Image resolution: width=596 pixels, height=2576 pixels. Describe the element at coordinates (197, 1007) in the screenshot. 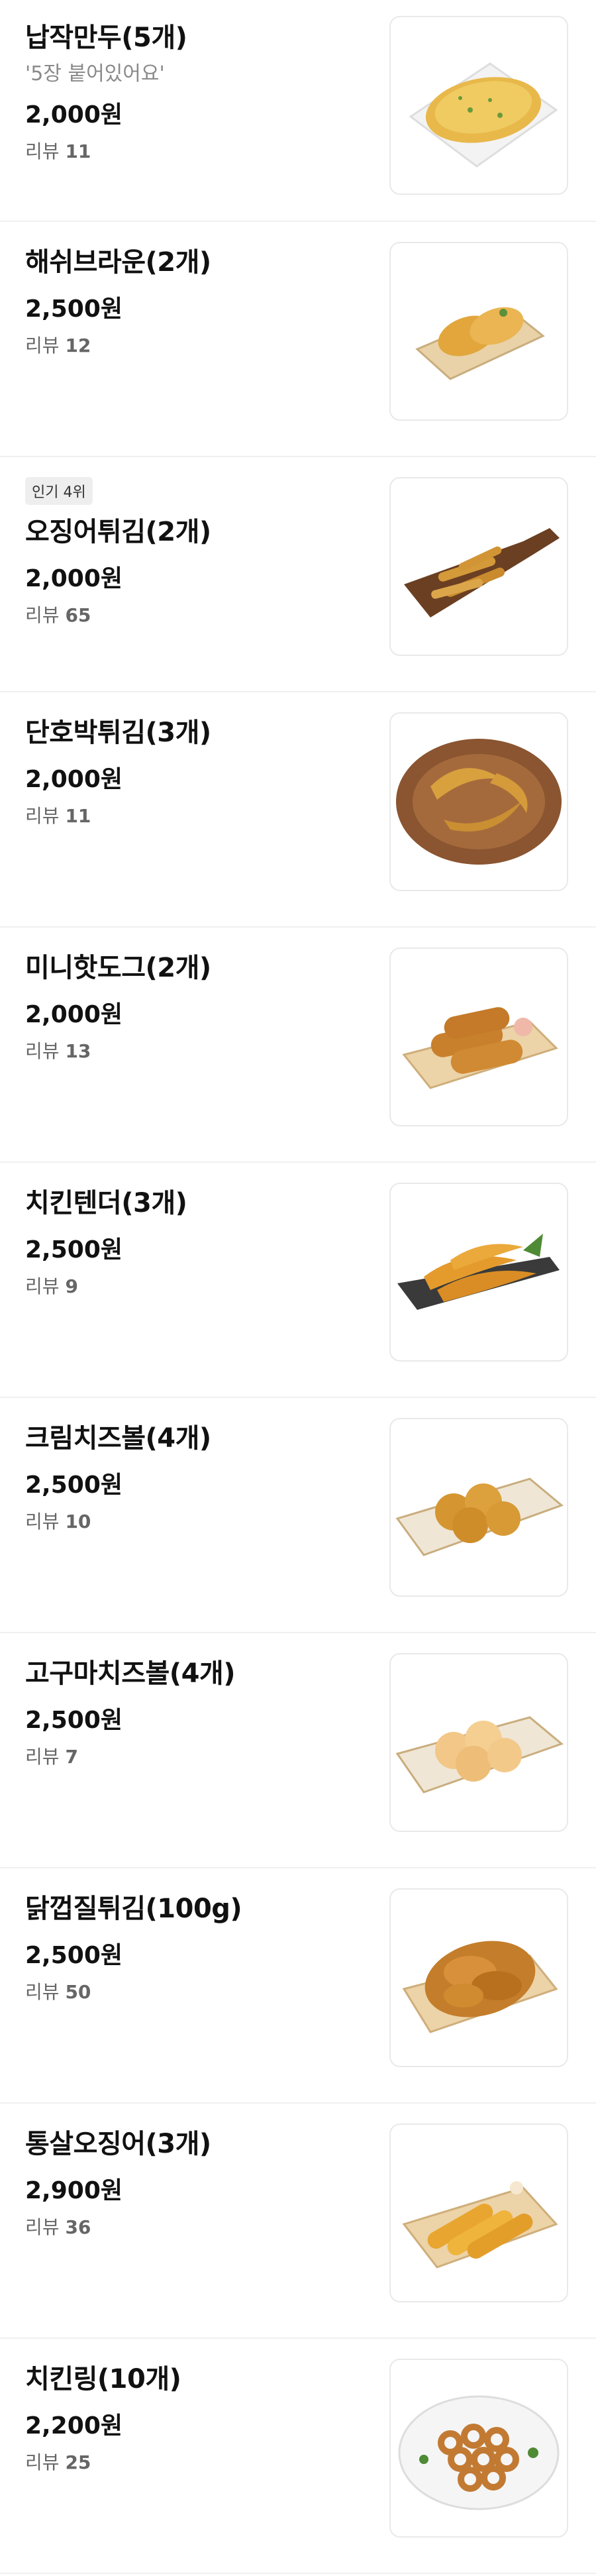

I see `menu-item-info: 미니핫도그(2개) 2,000원 리뷰 13` at that location.